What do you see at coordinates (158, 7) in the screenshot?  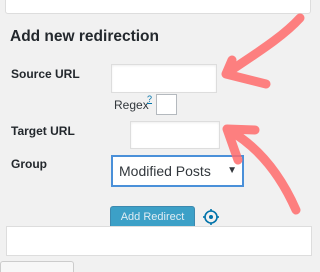 I see `top-input` at bounding box center [158, 7].